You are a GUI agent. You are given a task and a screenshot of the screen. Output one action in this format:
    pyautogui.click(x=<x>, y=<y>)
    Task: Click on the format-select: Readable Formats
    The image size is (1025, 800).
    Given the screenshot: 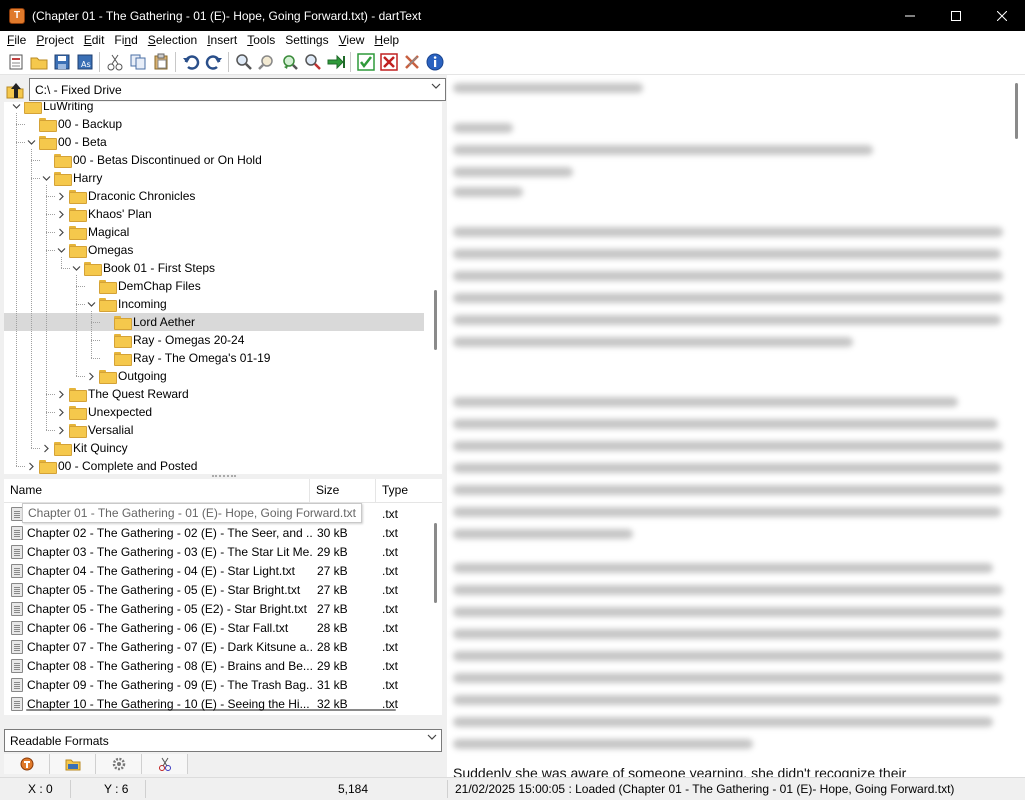 What is the action you would take?
    pyautogui.click(x=223, y=740)
    